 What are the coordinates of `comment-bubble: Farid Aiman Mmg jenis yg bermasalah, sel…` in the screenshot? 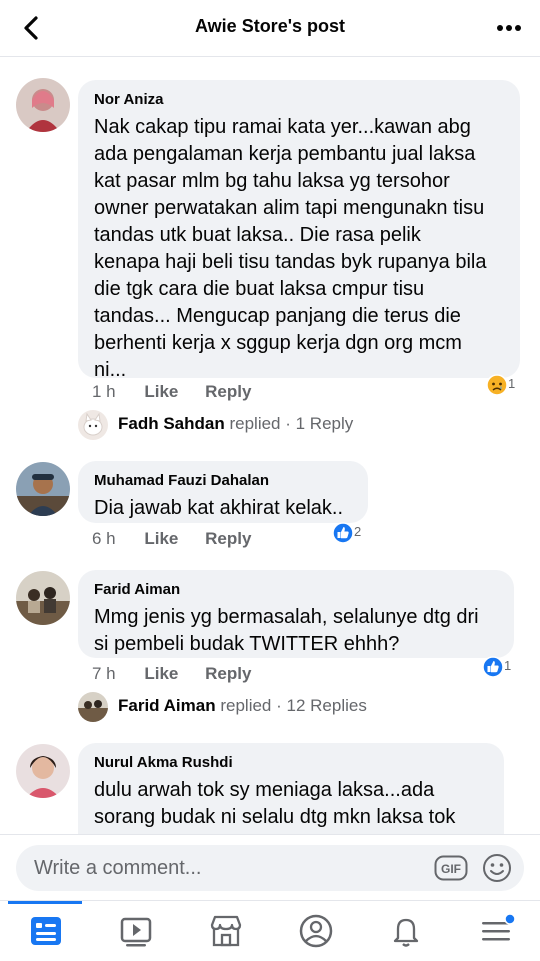 It's located at (296, 614).